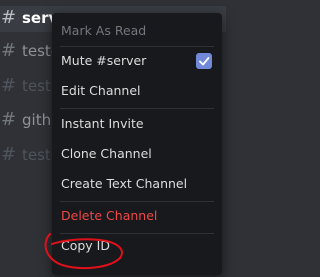 This screenshot has height=277, width=320. I want to click on menu-item-mark-as-read: Mark As Read, so click(137, 31).